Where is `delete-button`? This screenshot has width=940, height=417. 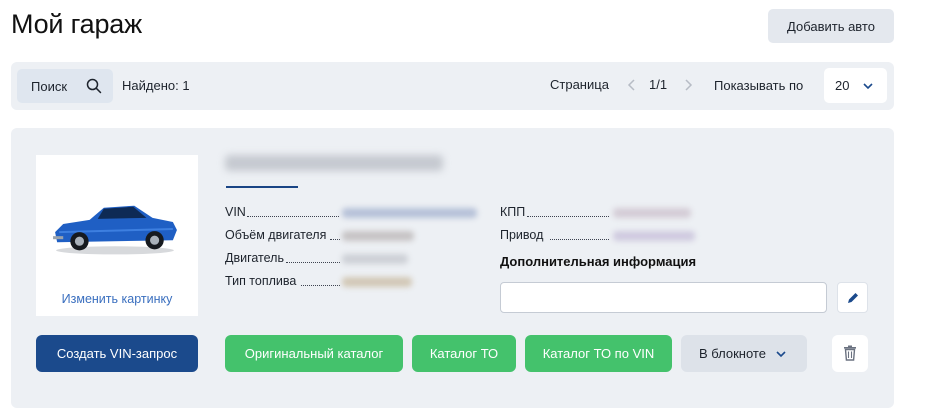 delete-button is located at coordinates (850, 353).